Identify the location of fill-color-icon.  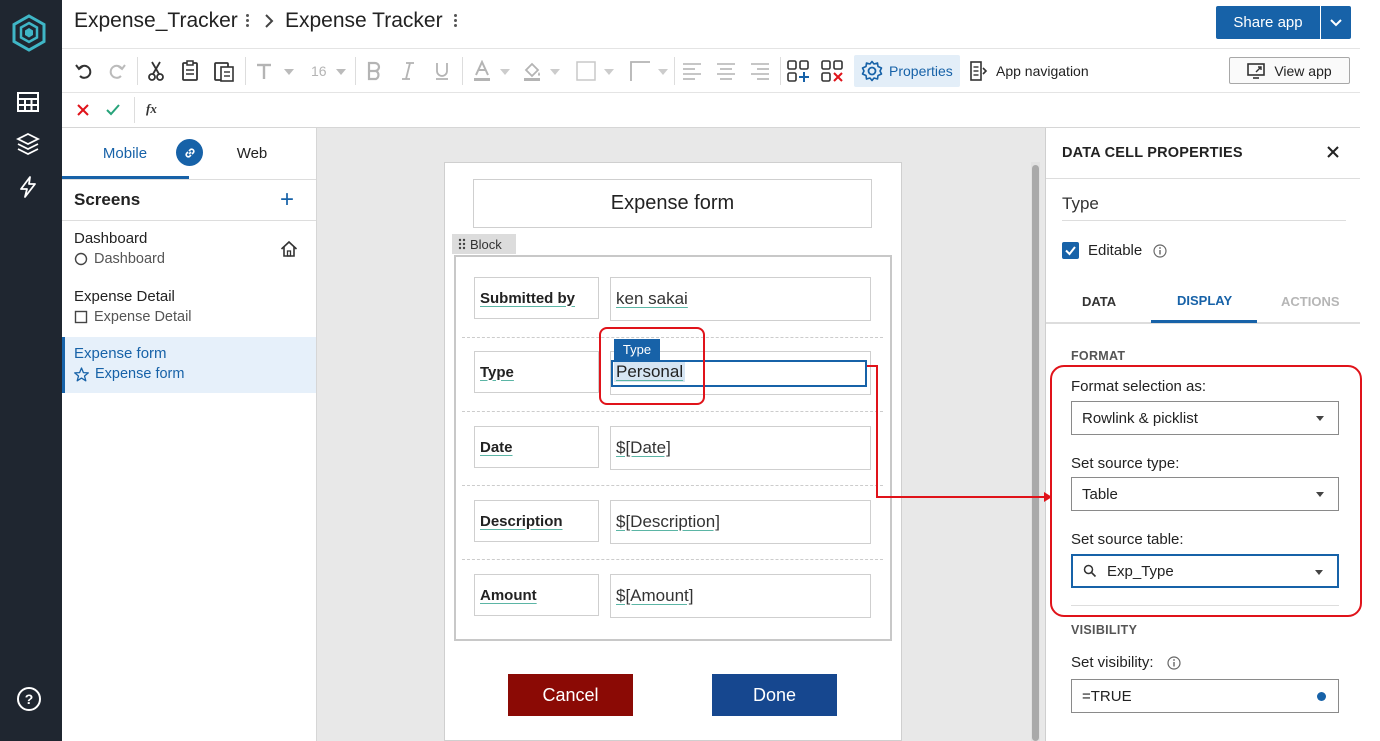
(532, 71).